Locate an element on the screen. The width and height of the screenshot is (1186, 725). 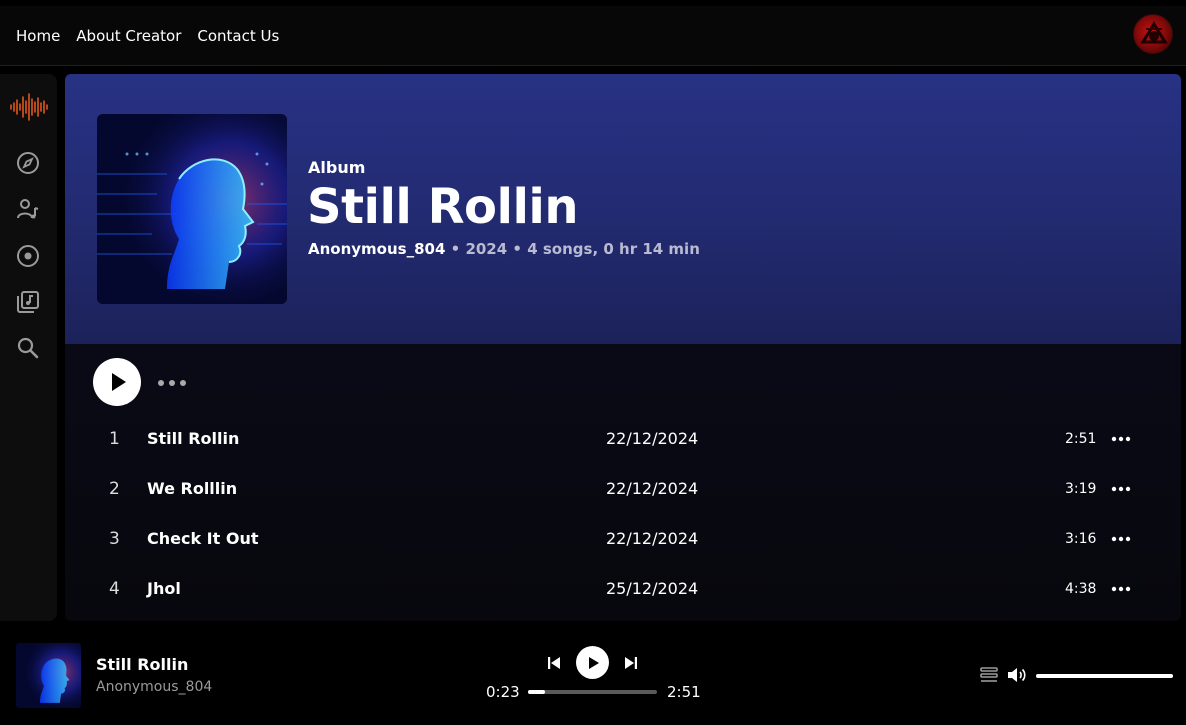
nav-about-creator-link: About Creator is located at coordinates (128, 36).